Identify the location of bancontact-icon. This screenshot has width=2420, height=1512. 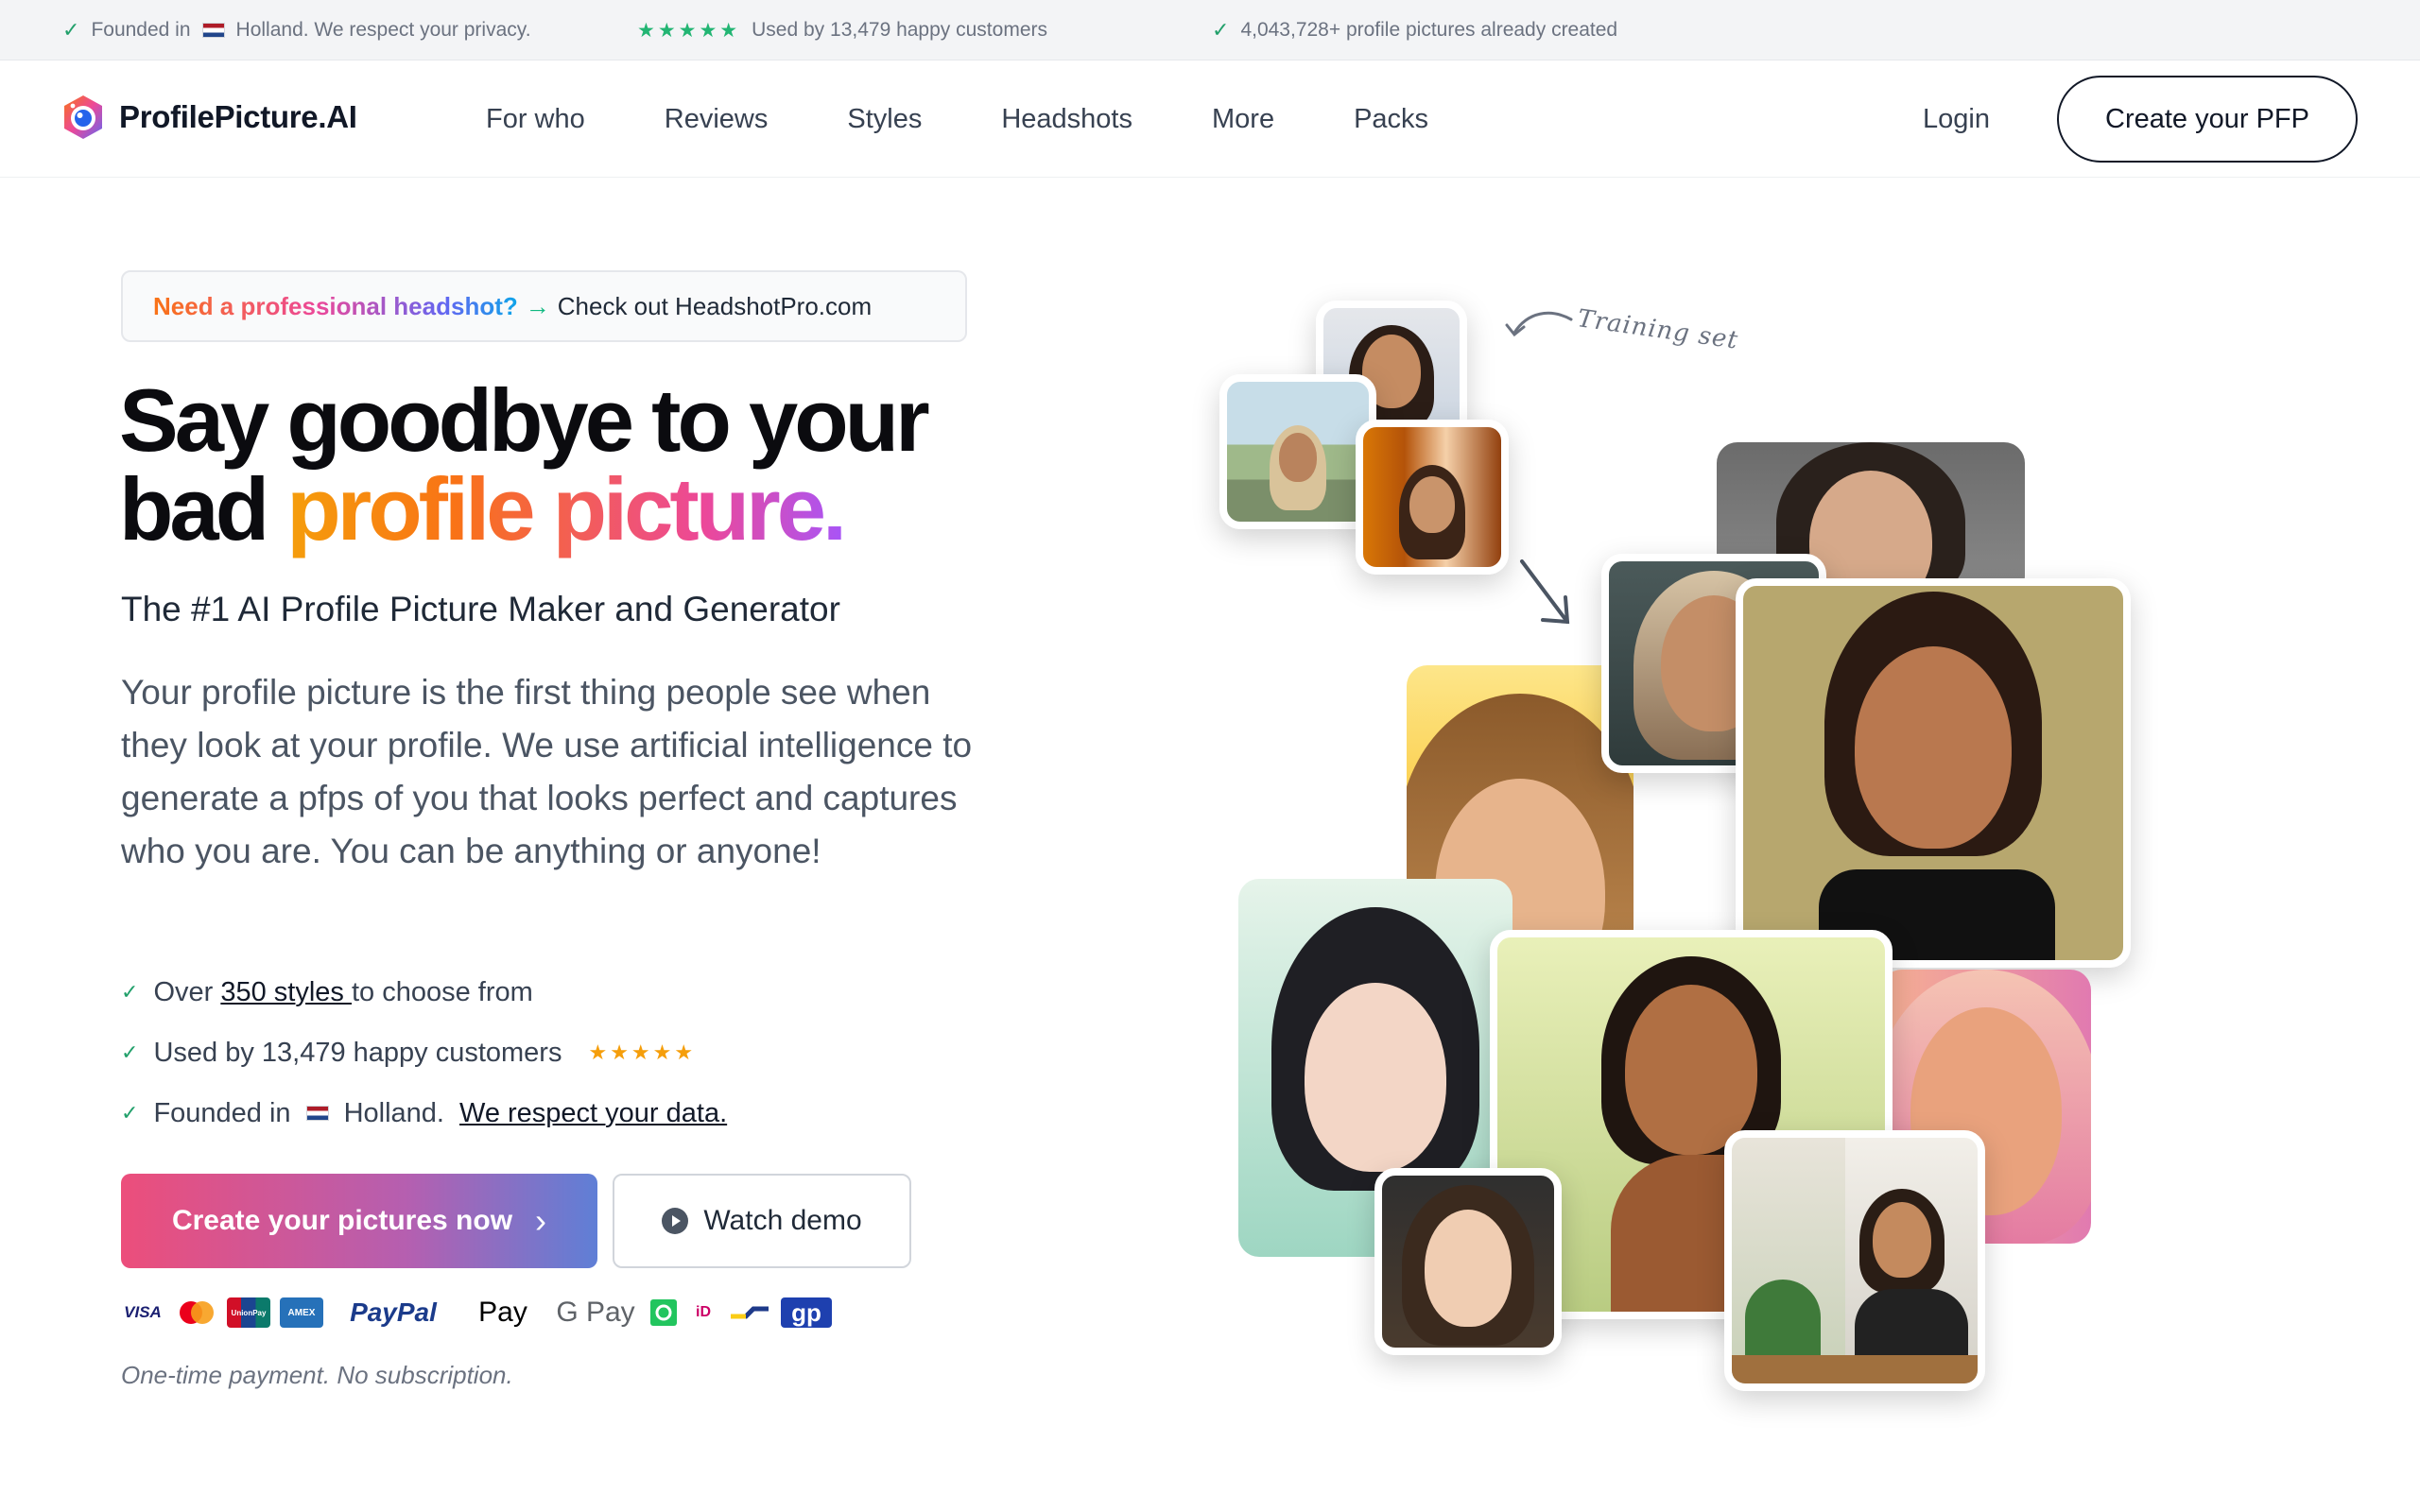
(749, 1312).